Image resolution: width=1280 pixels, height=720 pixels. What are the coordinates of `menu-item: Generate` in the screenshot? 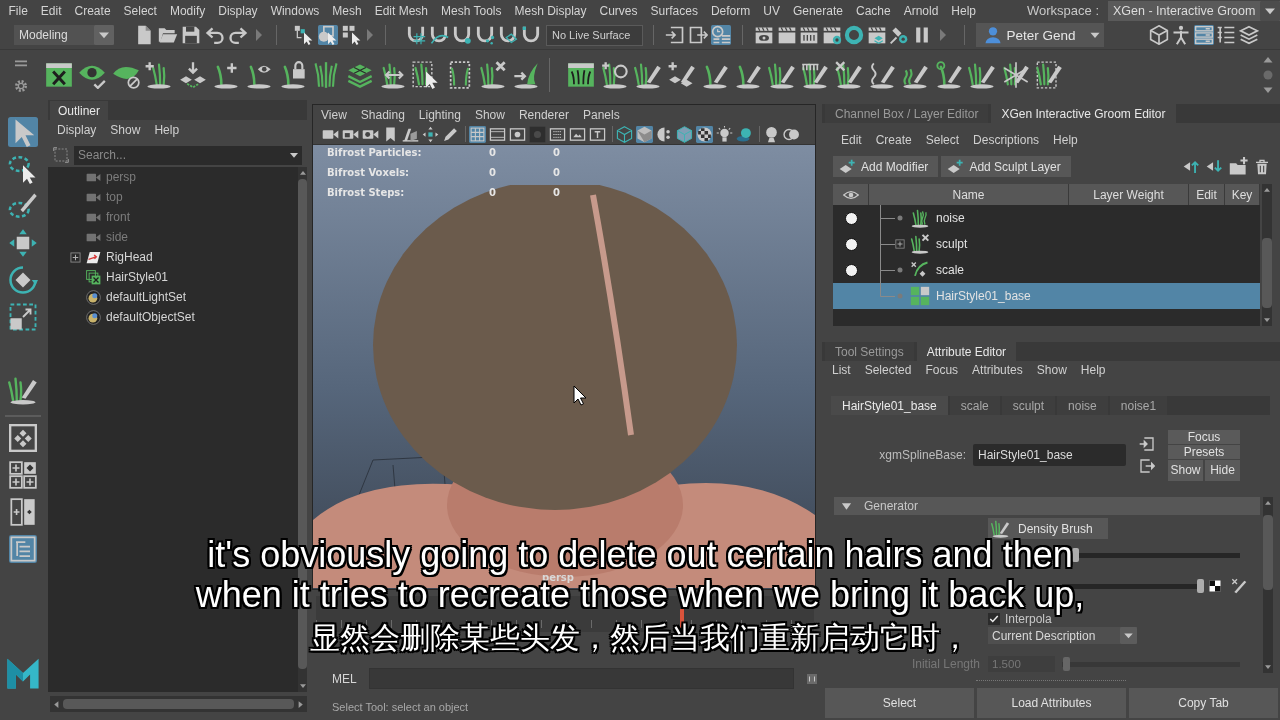 It's located at (818, 10).